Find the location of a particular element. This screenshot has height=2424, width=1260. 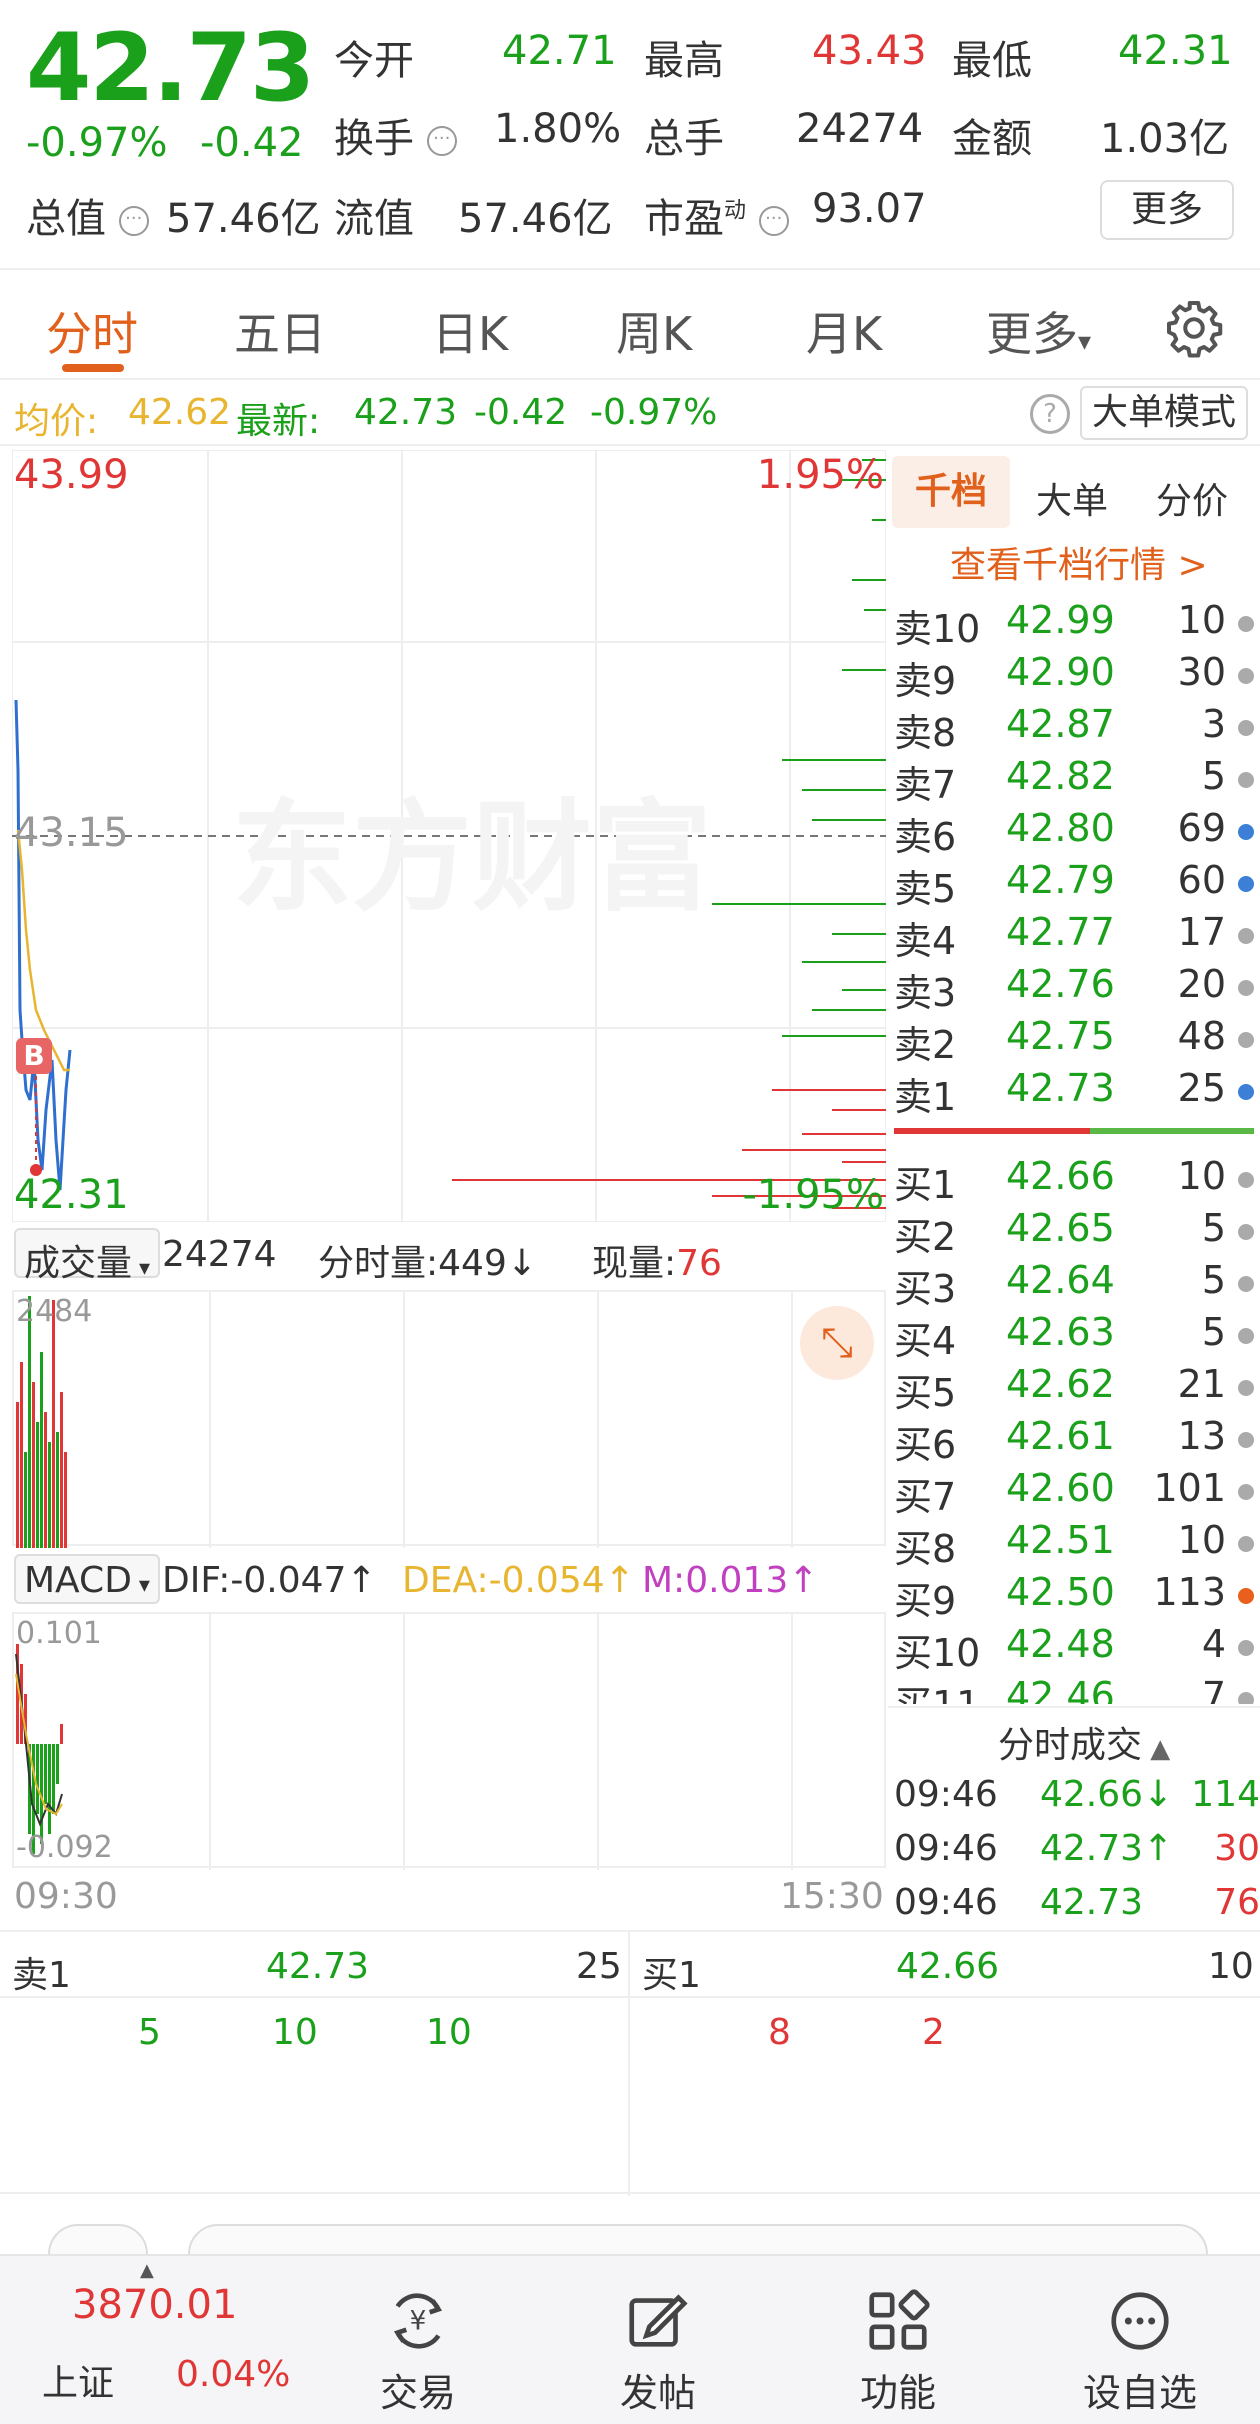

time-end: 15:30 is located at coordinates (832, 1896).